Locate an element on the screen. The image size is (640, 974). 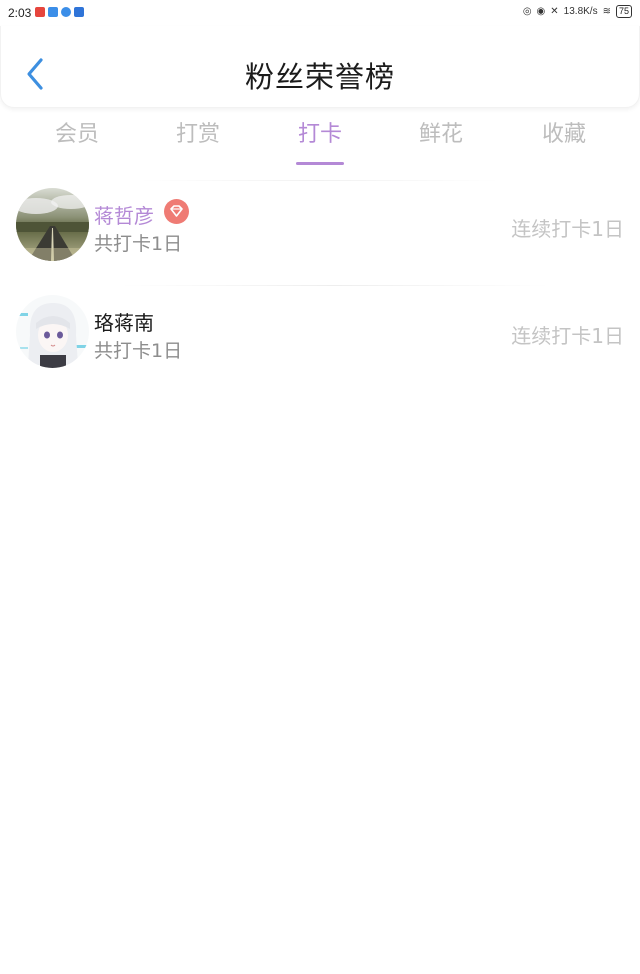
fan-list-item: 珞蒋南 共打卡1日 连续打卡1日 is located at coordinates (320, 340).